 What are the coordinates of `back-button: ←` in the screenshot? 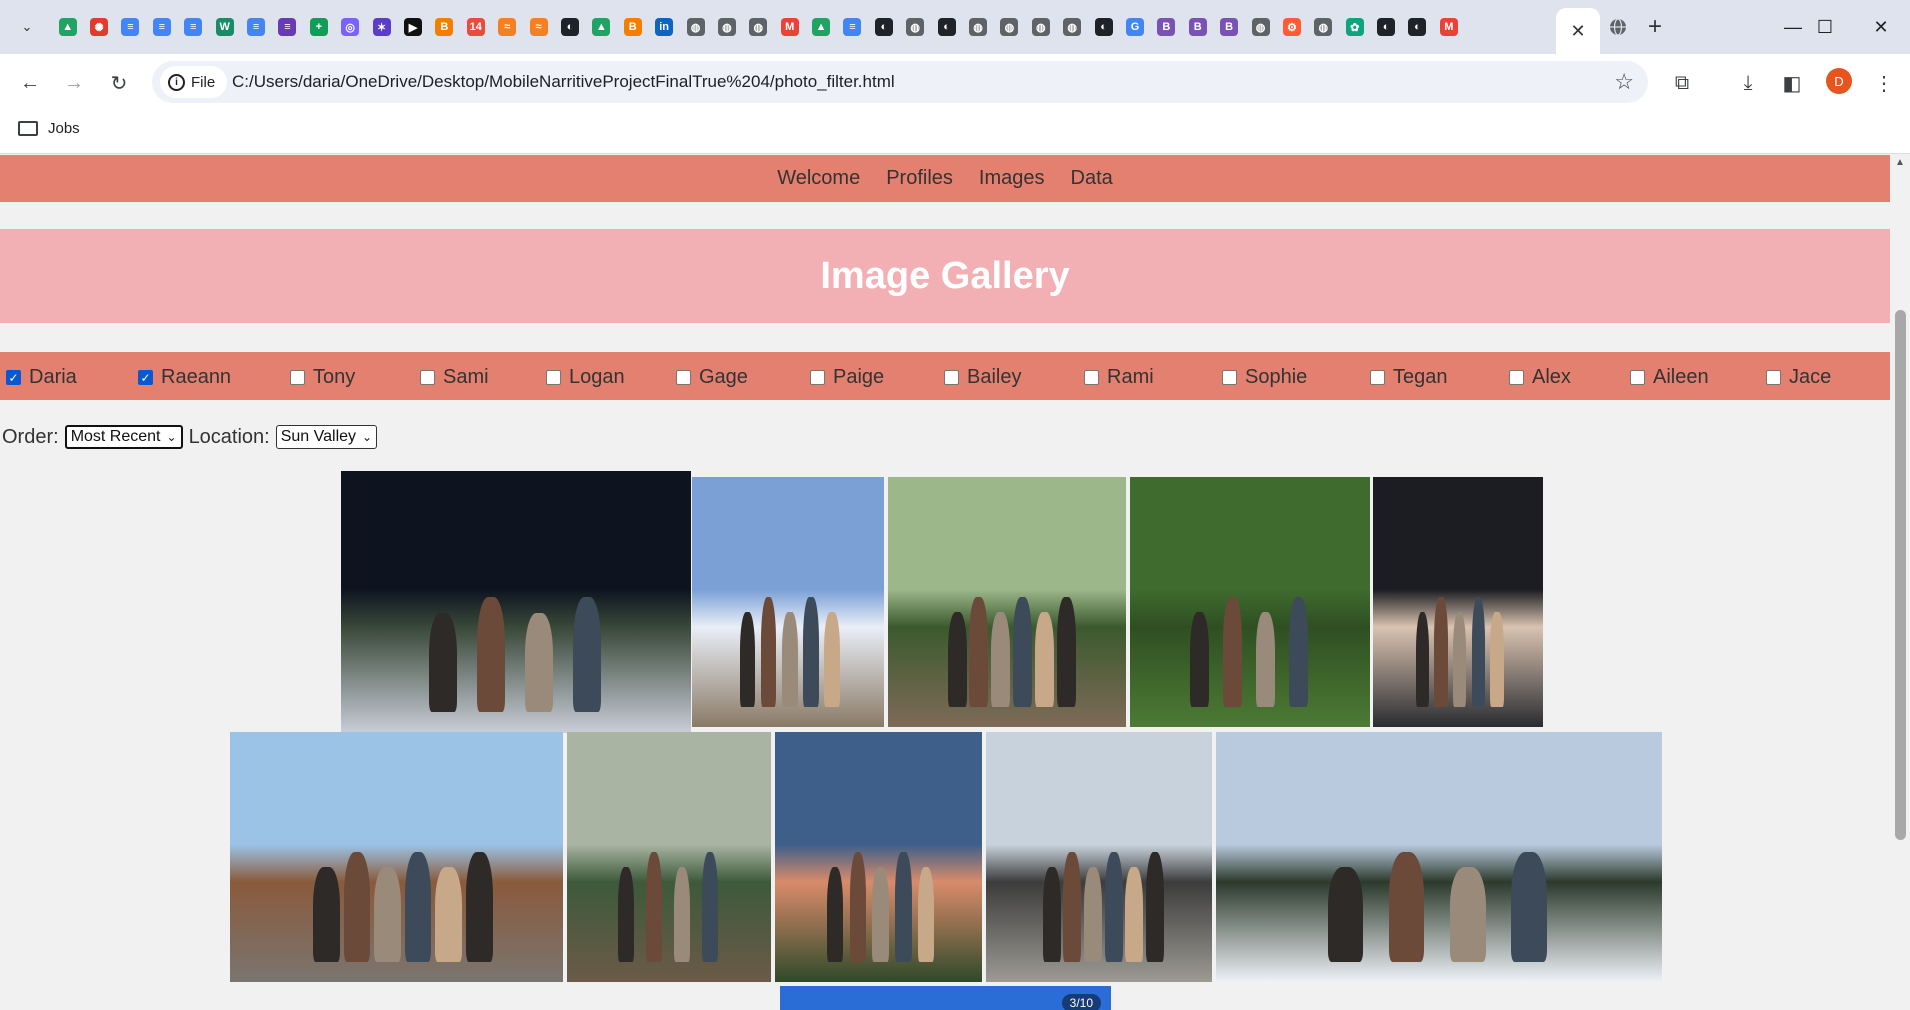 It's located at (30, 83).